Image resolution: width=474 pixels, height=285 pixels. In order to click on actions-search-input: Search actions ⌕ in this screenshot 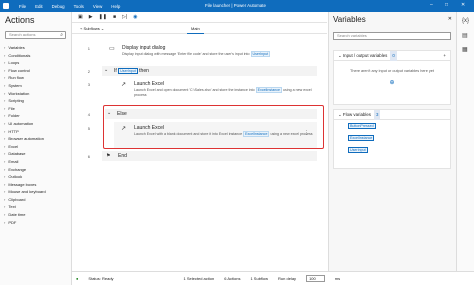, I will do `click(35, 35)`.